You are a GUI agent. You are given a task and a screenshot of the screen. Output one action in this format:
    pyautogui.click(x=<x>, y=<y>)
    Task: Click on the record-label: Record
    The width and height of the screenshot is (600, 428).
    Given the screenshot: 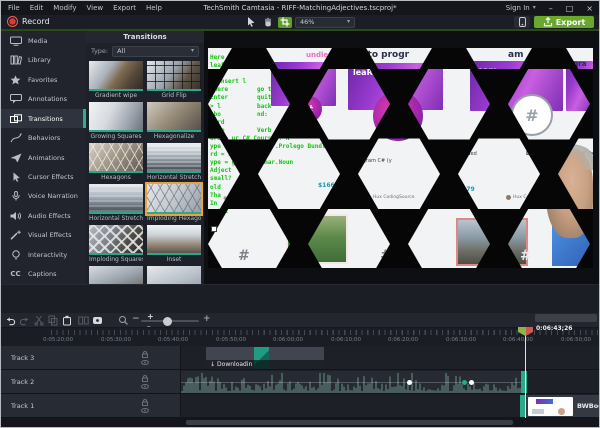 What is the action you would take?
    pyautogui.click(x=36, y=21)
    